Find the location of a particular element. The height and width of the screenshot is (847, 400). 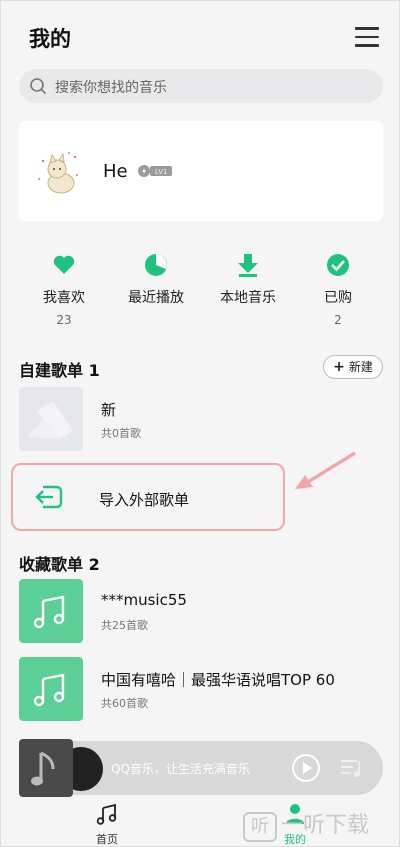

tab-home: 首页 is located at coordinates (107, 825).